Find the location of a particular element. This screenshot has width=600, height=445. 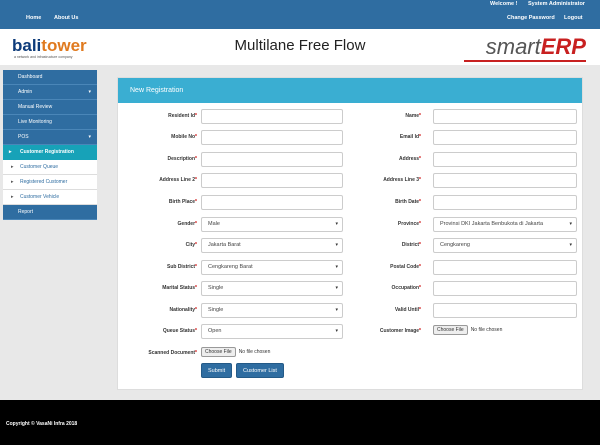

sidebar-item-dashboard: Dashboard is located at coordinates (50, 77).